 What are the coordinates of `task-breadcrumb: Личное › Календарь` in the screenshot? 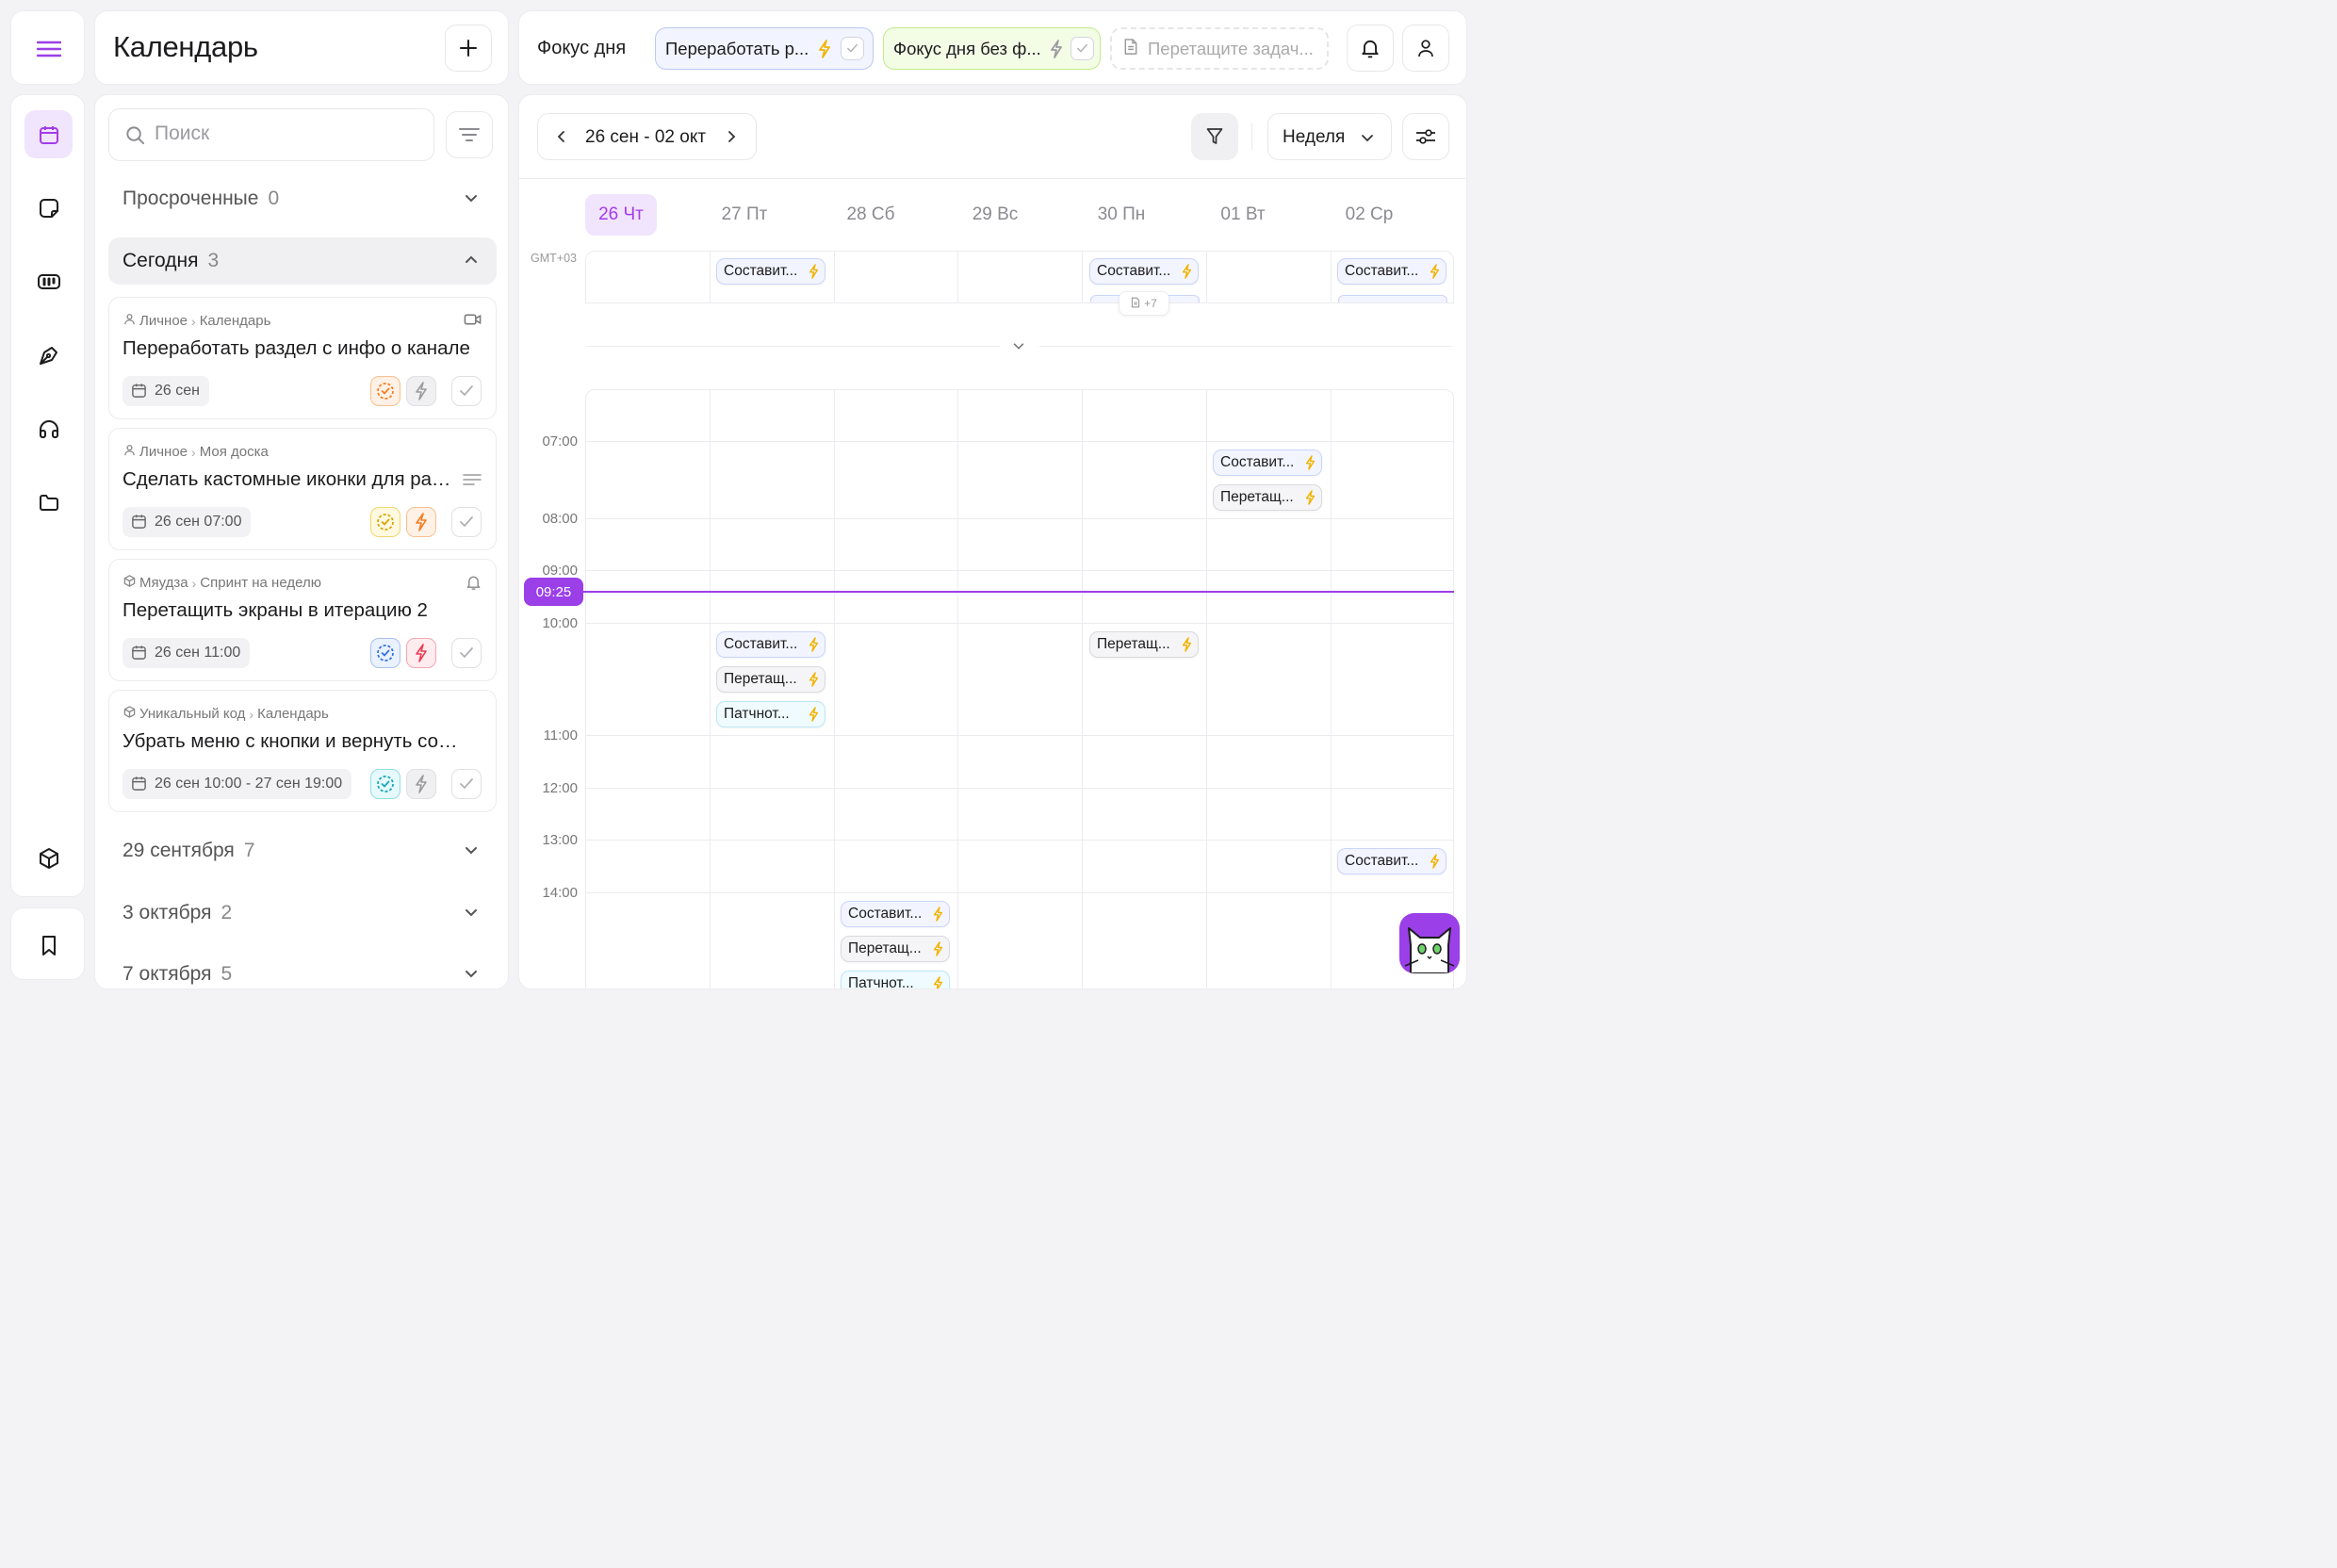 It's located at (197, 321).